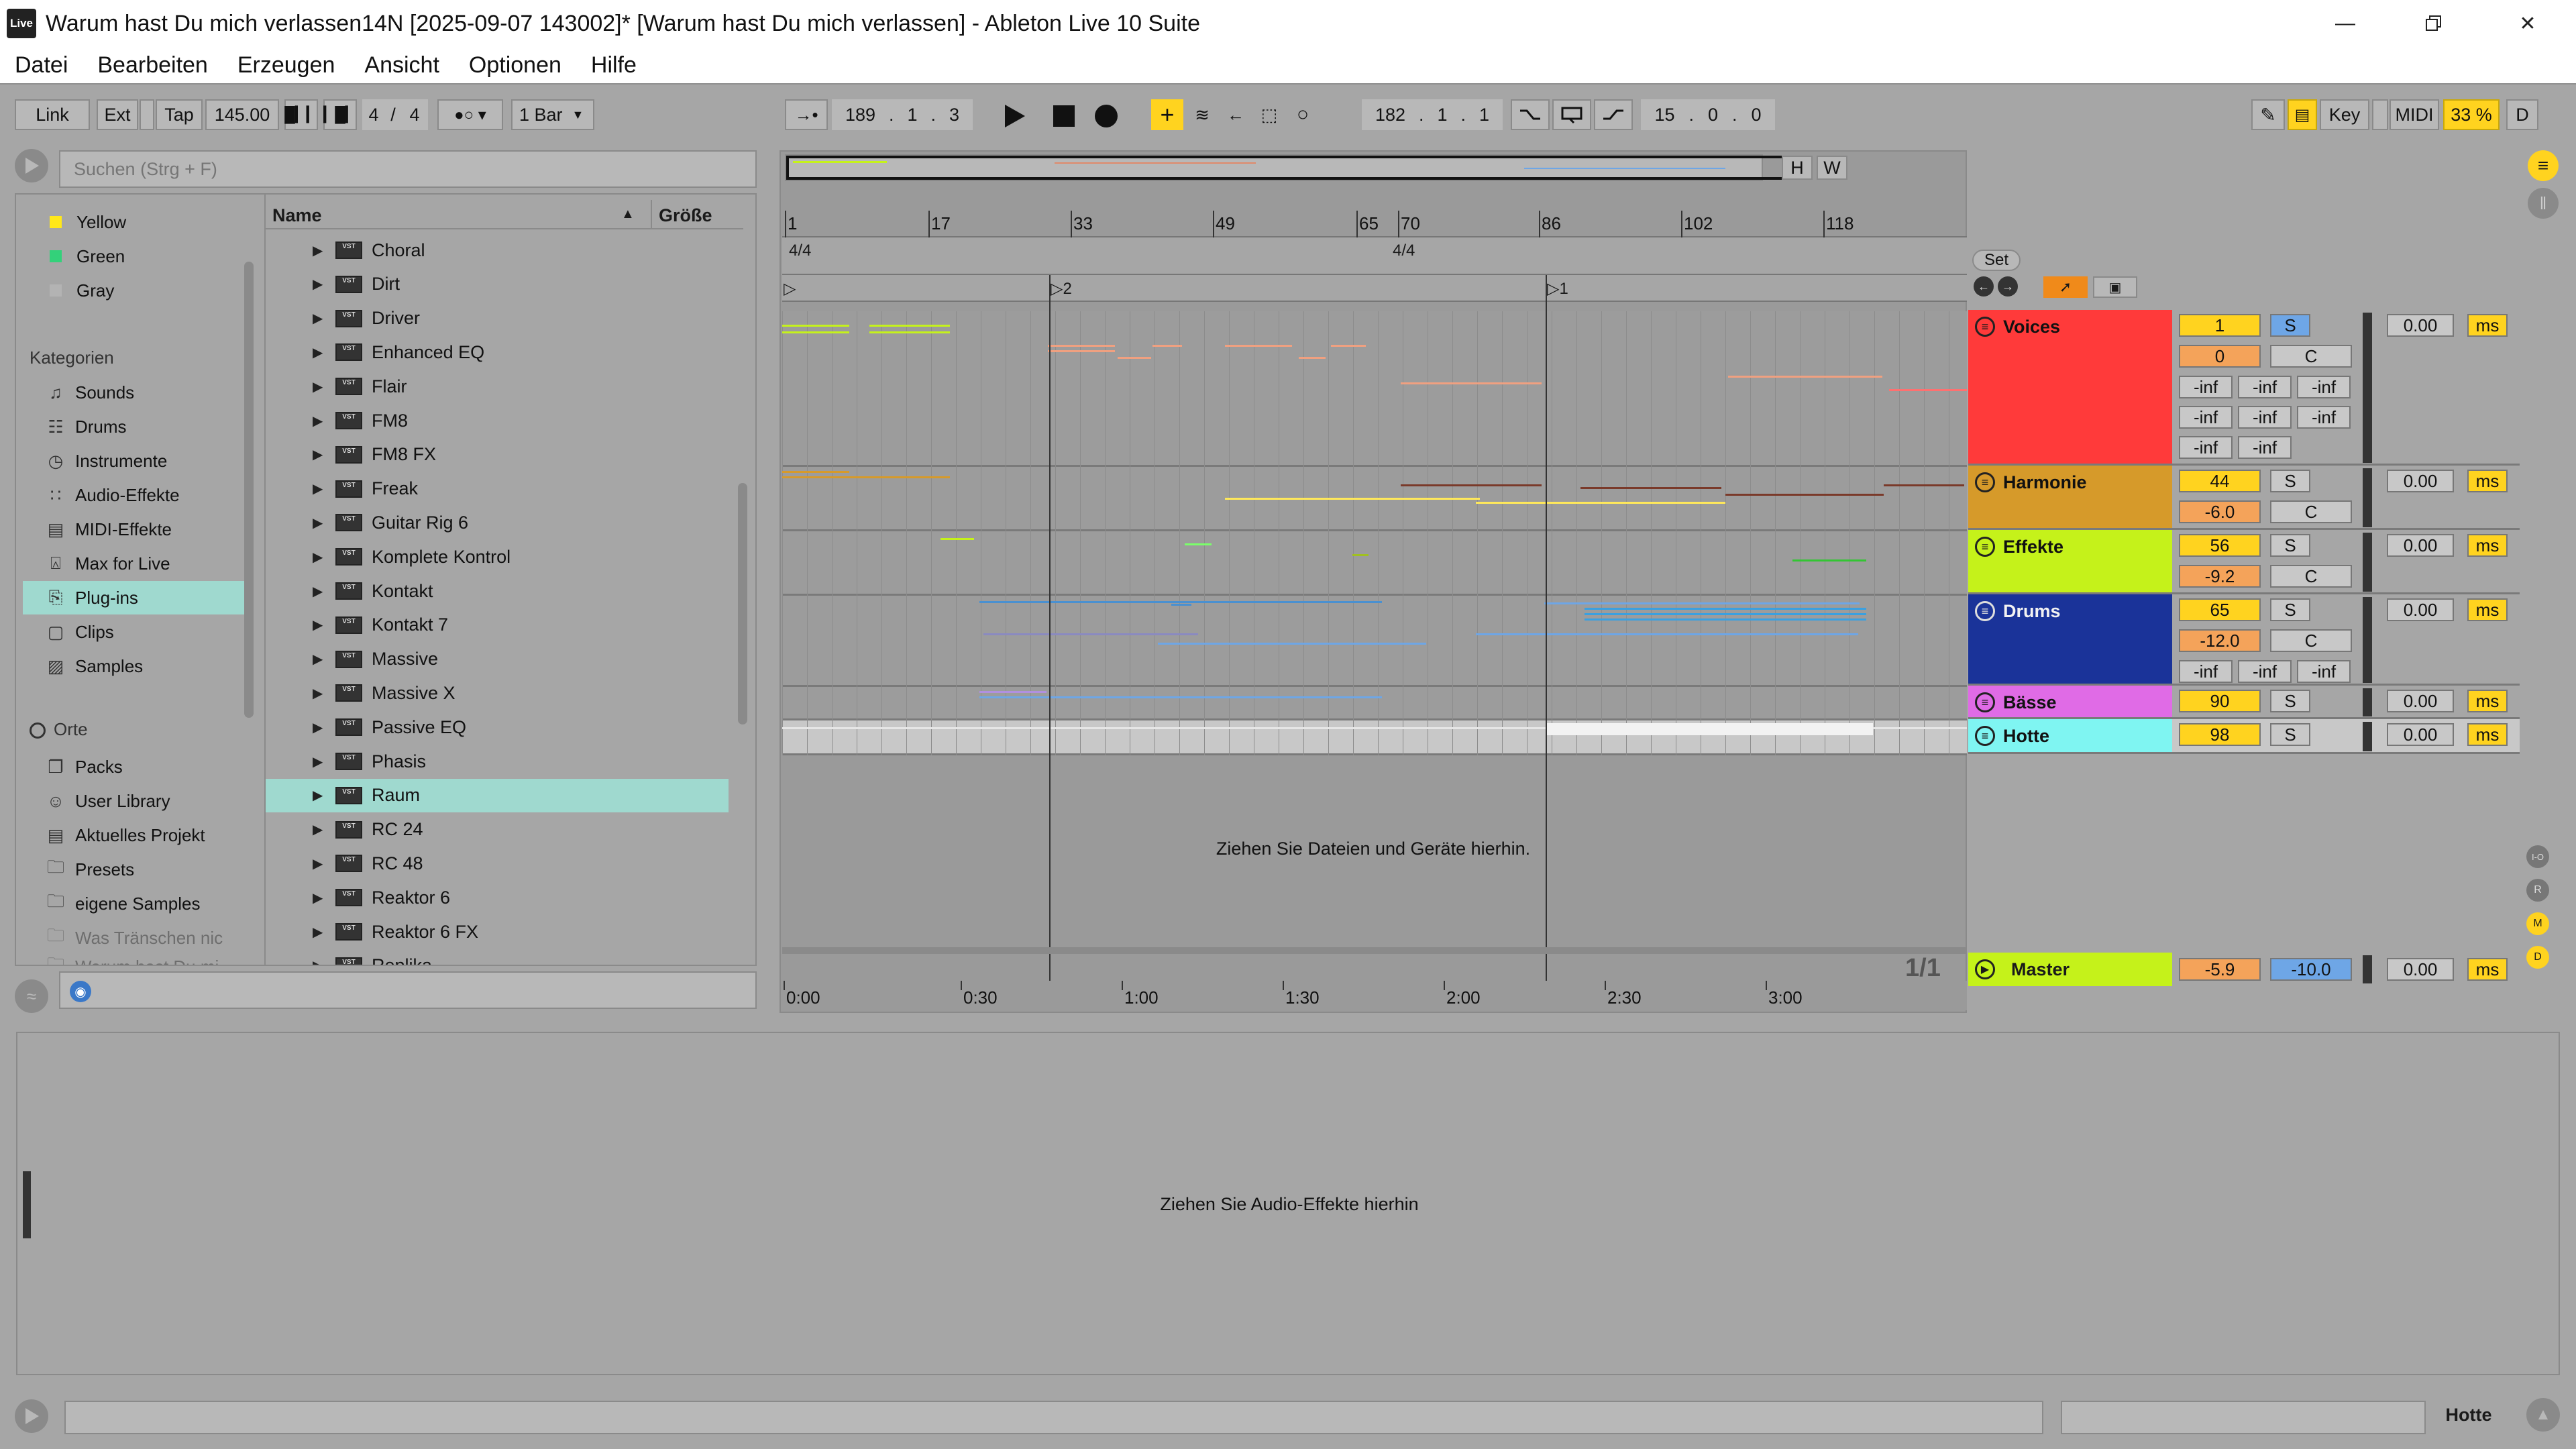  I want to click on metronome-toggle-icon: ●○ ▾, so click(470, 114).